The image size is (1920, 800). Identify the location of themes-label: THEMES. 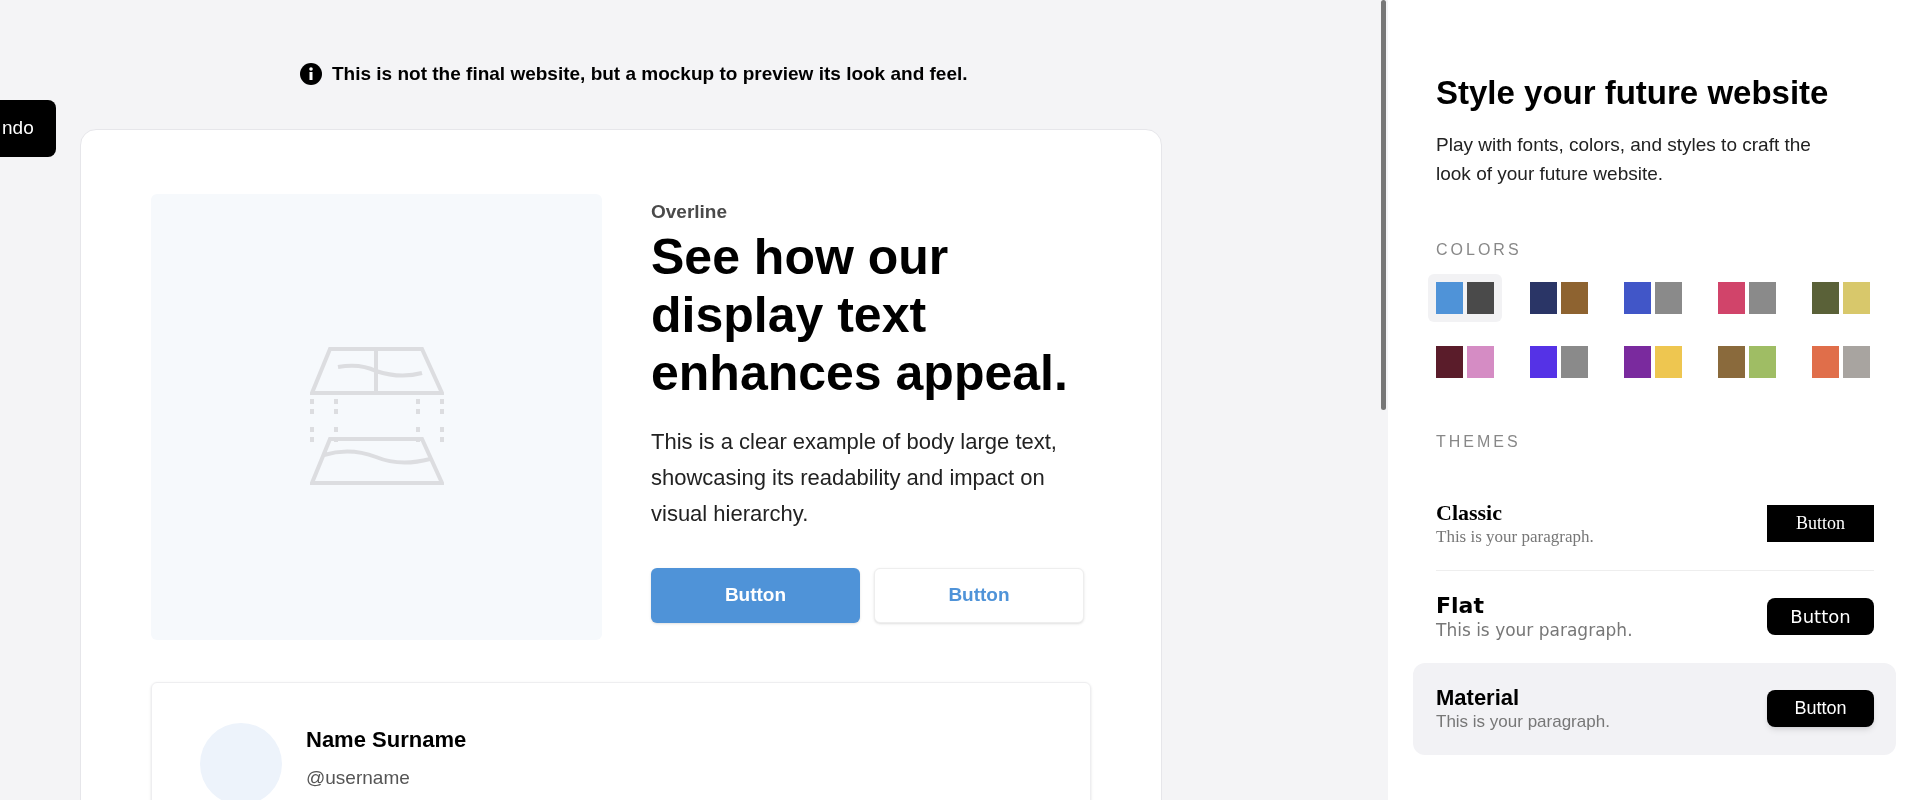
(1479, 441).